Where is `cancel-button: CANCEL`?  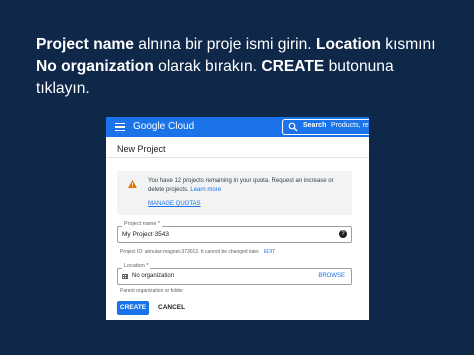 cancel-button: CANCEL is located at coordinates (171, 308).